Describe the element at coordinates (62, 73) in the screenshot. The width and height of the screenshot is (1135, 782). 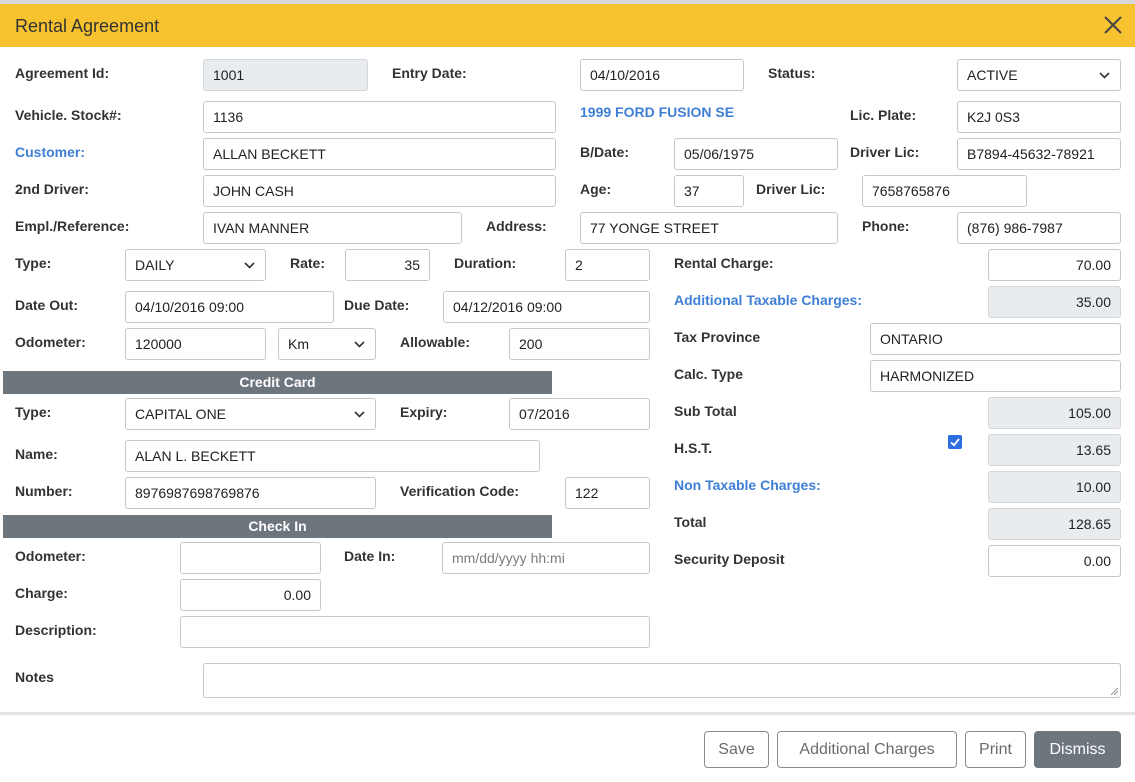
I see `agreement-id-label: Agreement Id:` at that location.